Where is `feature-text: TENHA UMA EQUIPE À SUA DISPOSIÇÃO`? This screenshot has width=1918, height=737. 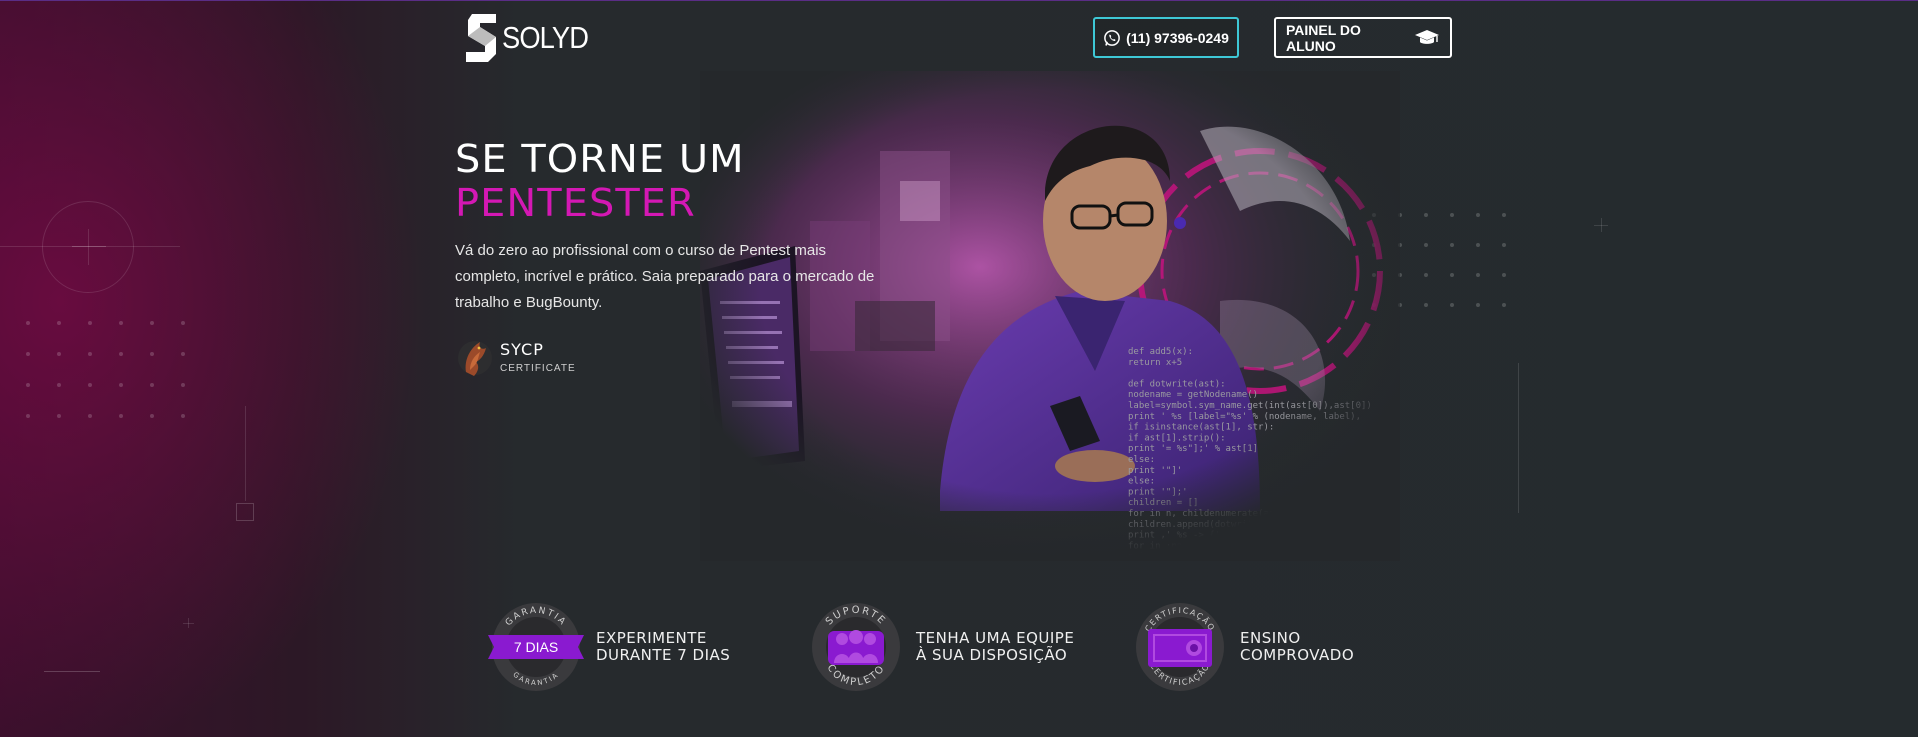 feature-text: TENHA UMA EQUIPE À SUA DISPOSIÇÃO is located at coordinates (995, 647).